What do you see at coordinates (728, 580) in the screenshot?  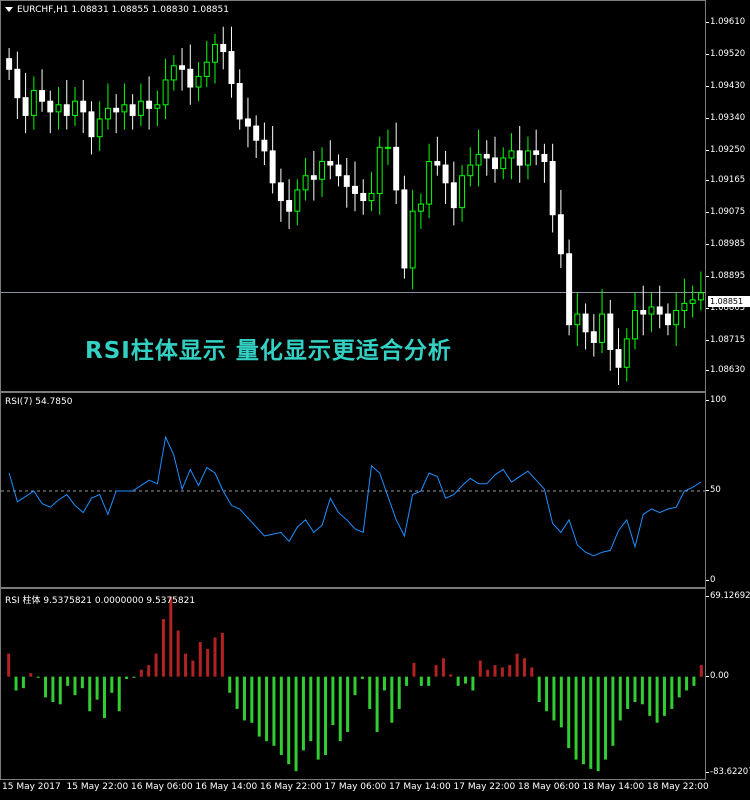 I see `rsi-tick-label: 0` at bounding box center [728, 580].